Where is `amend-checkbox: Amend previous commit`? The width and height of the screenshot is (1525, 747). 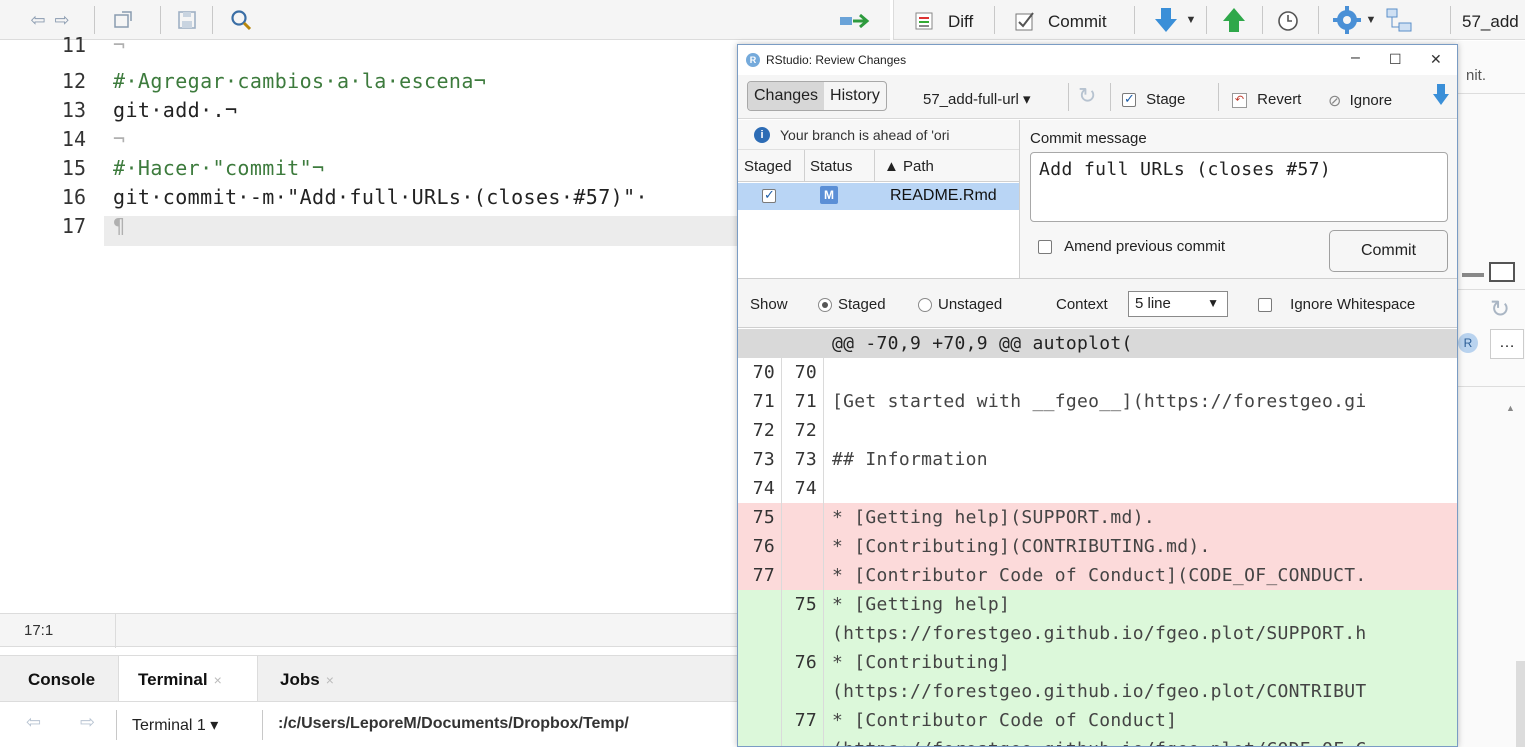
amend-checkbox: Amend previous commit is located at coordinates (1131, 246).